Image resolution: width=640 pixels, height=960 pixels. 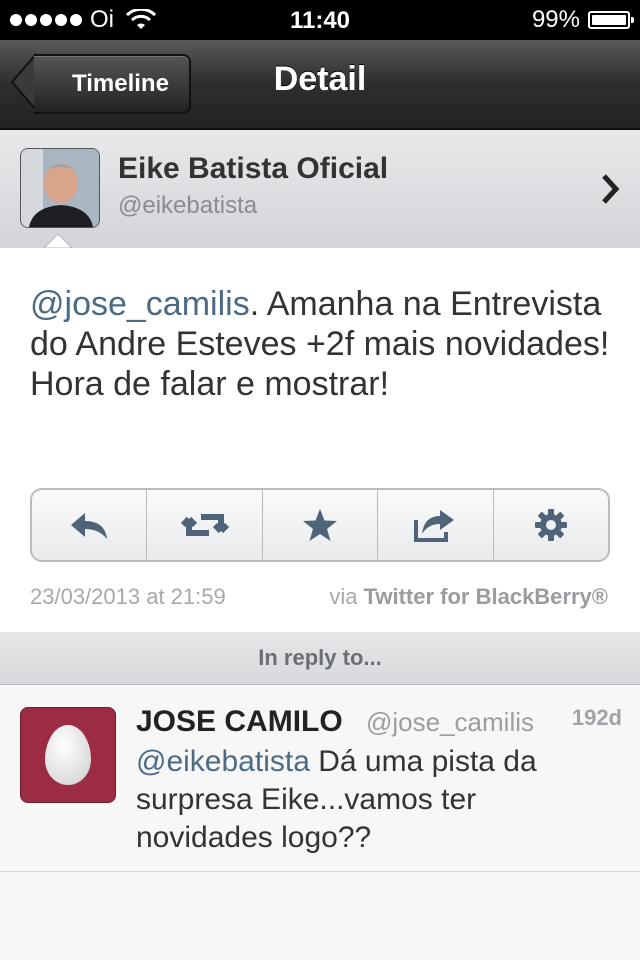 I want to click on tweet-mention-link: @jose_camilis, so click(x=140, y=304).